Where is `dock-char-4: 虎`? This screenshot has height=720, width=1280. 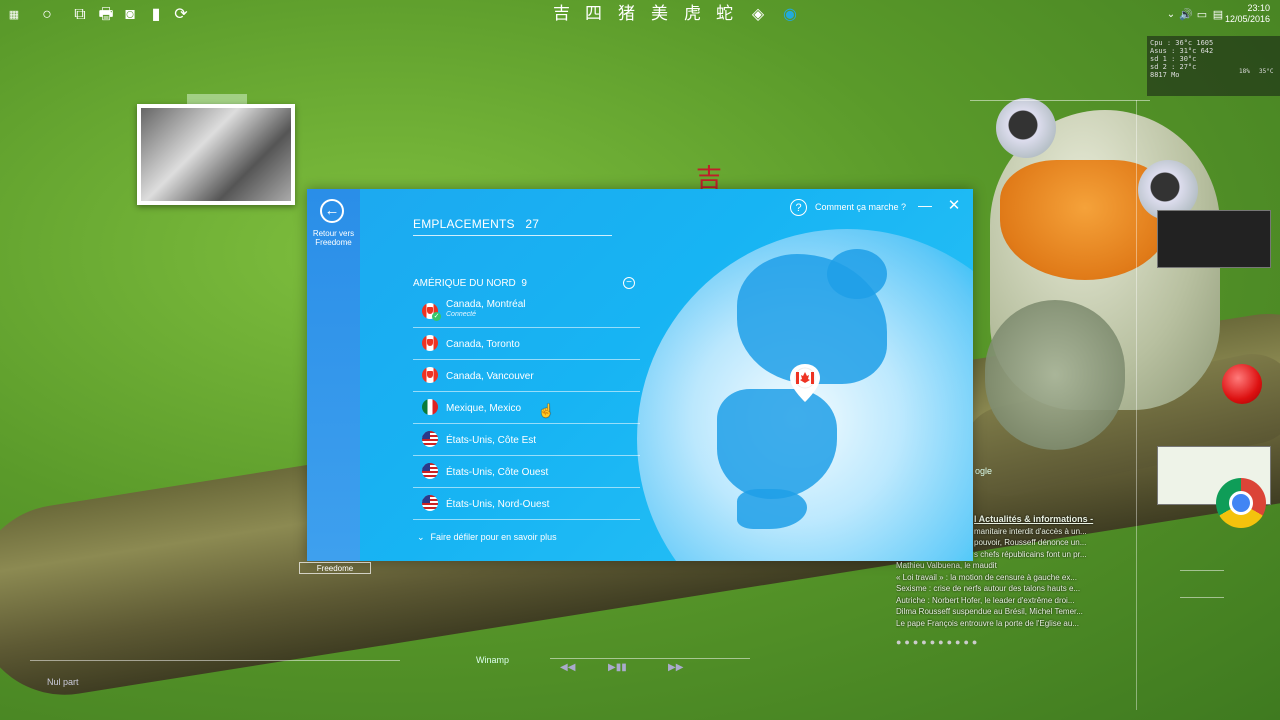
dock-char-4: 虎 is located at coordinates (692, 14).